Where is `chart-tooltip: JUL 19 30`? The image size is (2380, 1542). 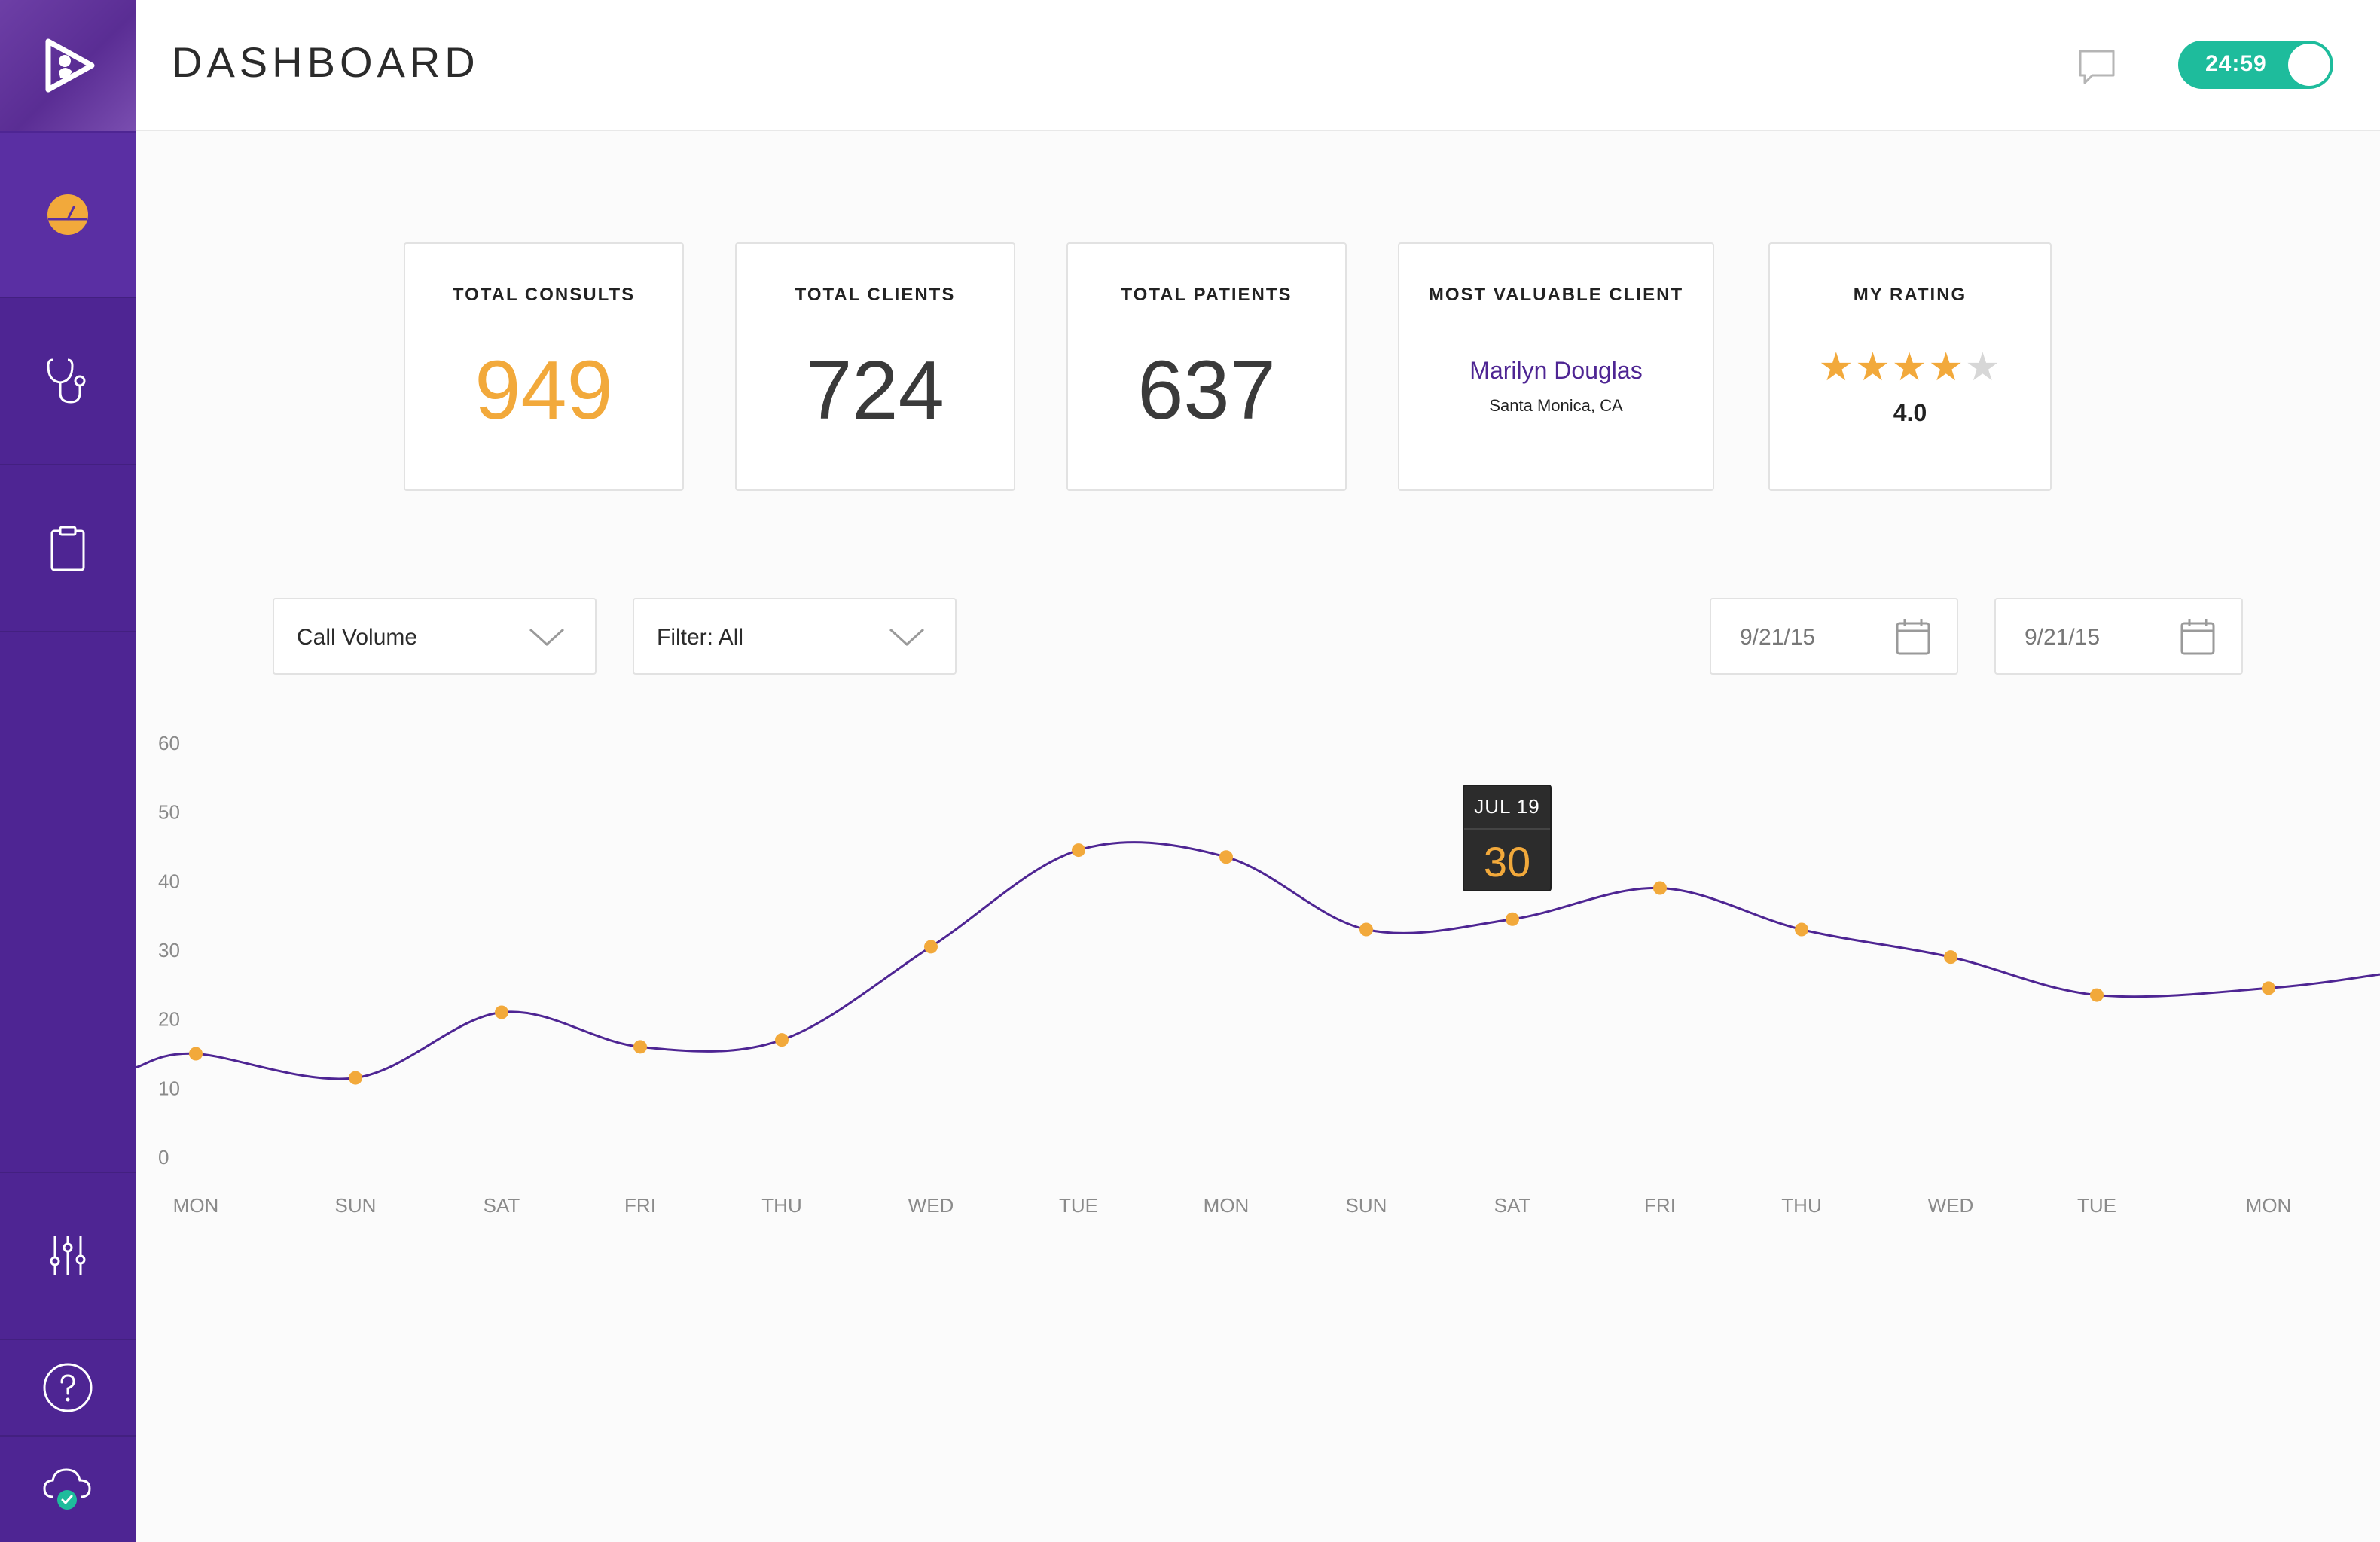 chart-tooltip: JUL 19 30 is located at coordinates (1507, 838).